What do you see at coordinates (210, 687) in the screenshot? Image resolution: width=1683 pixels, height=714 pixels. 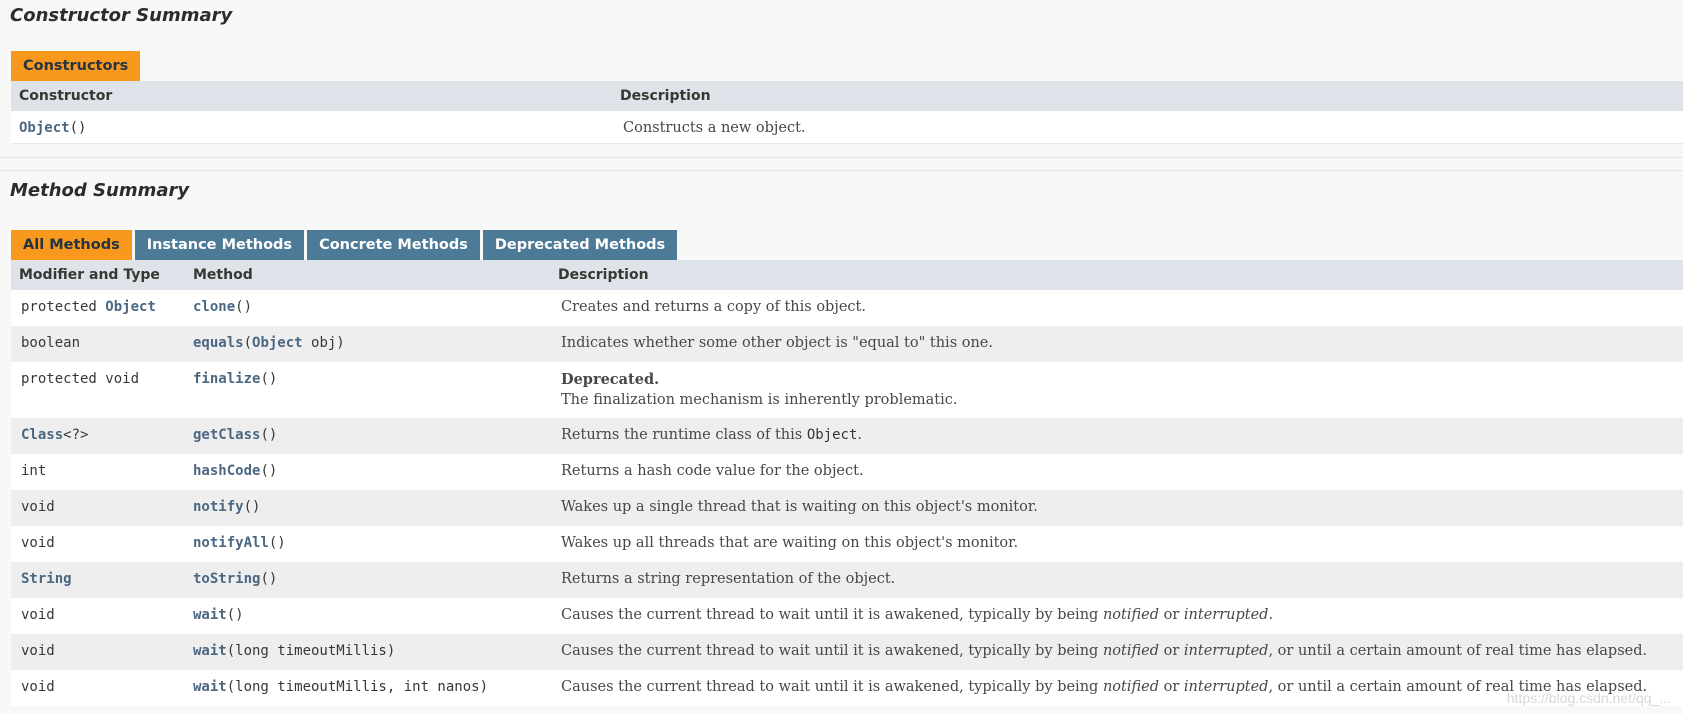 I see `method-link-wait-timeout-nanos: wait` at bounding box center [210, 687].